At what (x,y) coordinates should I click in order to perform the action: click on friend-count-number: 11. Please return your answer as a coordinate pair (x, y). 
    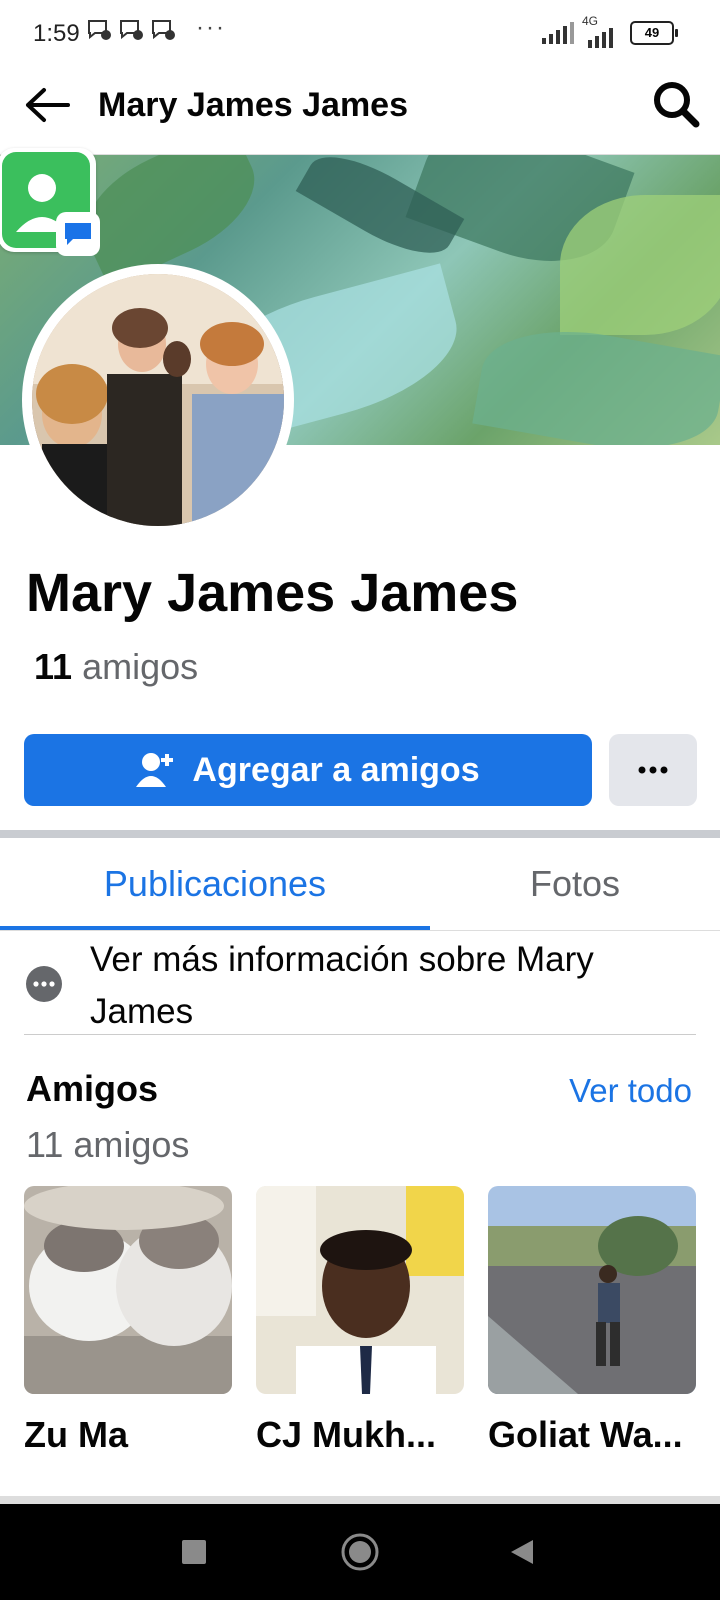
    Looking at the image, I should click on (53, 666).